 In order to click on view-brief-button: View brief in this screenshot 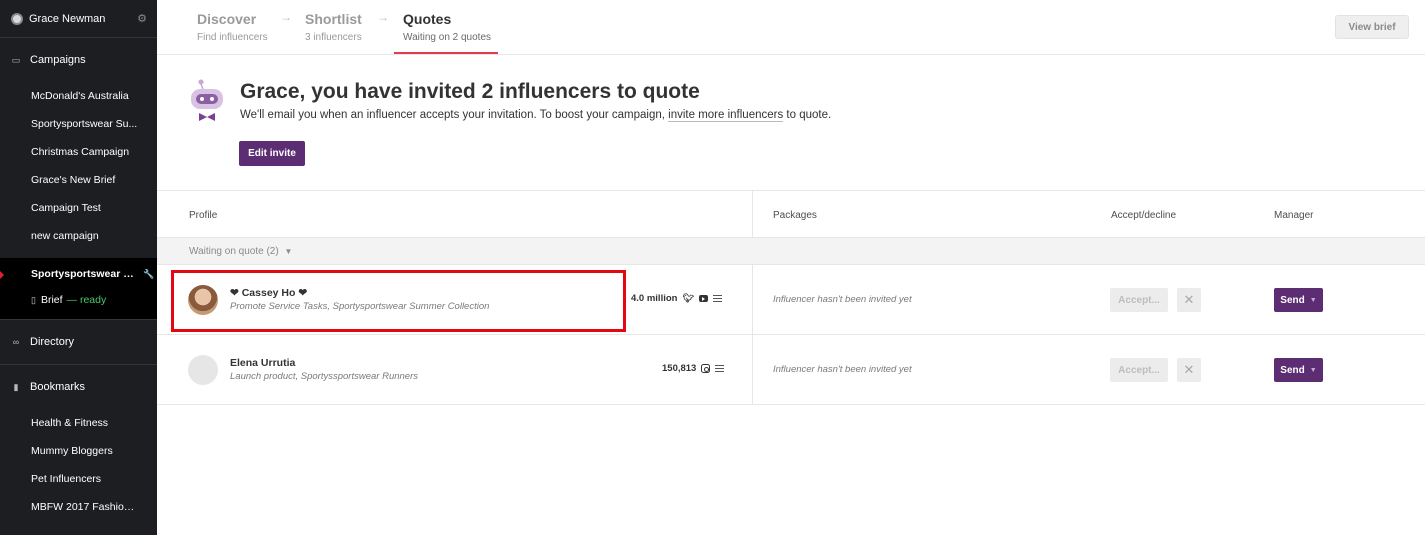, I will do `click(1372, 27)`.